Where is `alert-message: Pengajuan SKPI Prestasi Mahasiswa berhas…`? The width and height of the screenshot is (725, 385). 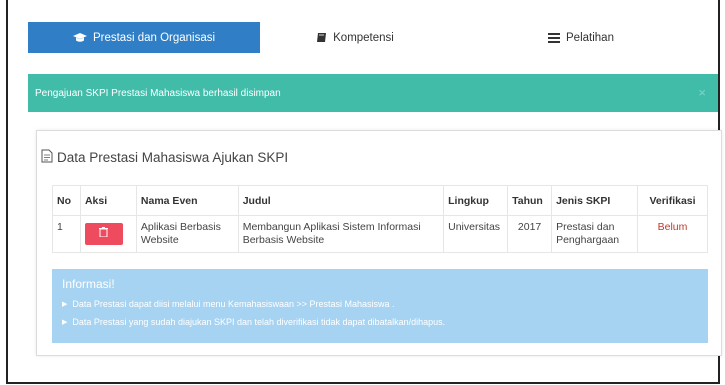
alert-message: Pengajuan SKPI Prestasi Mahasiswa berhas… is located at coordinates (158, 93).